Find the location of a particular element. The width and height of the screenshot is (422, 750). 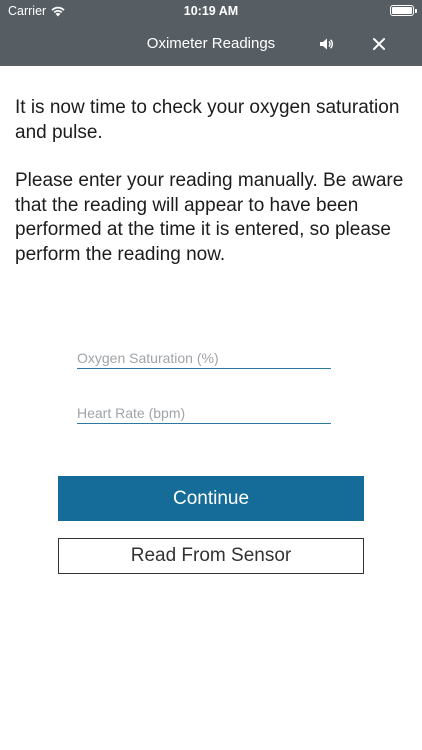

page-title: Oximeter Readings is located at coordinates (211, 43).